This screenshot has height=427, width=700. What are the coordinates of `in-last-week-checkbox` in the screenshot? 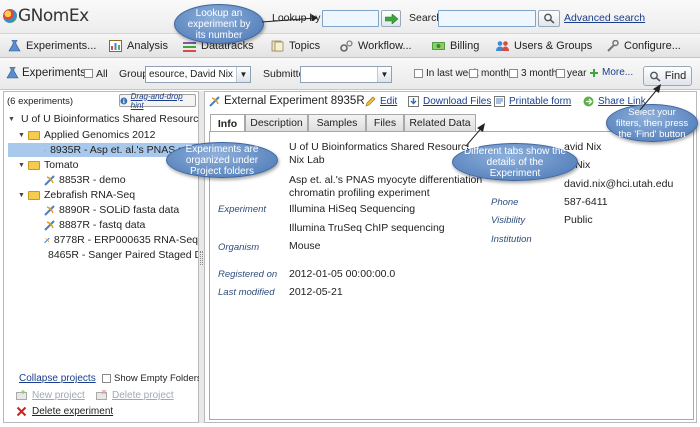 It's located at (418, 73).